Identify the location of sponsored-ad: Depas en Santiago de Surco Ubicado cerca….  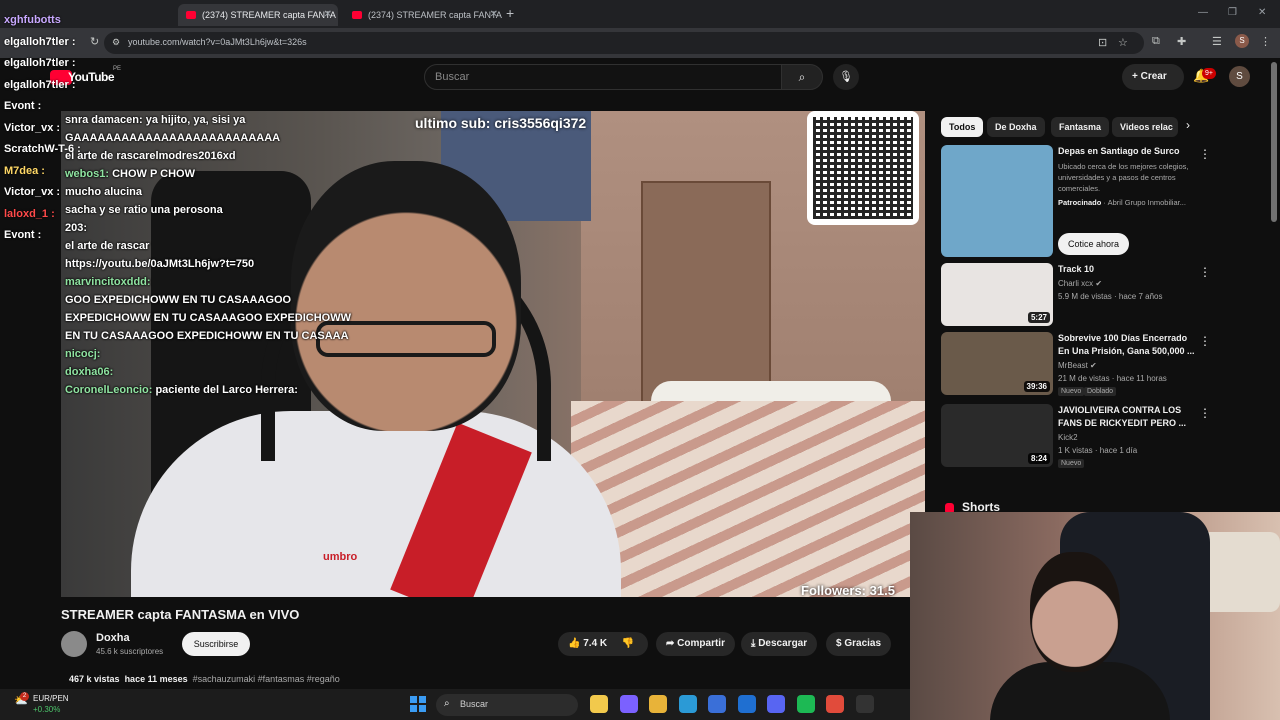
(1076, 201).